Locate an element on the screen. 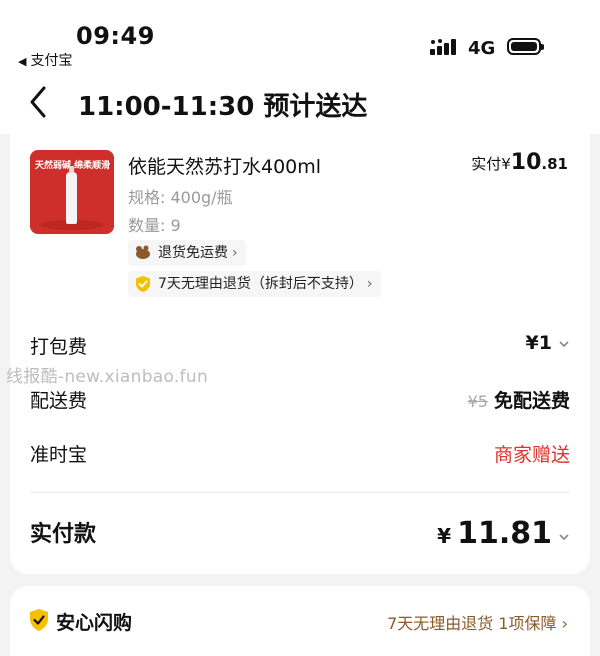 Image resolution: width=600 pixels, height=656 pixels. battery-icon is located at coordinates (525, 46).